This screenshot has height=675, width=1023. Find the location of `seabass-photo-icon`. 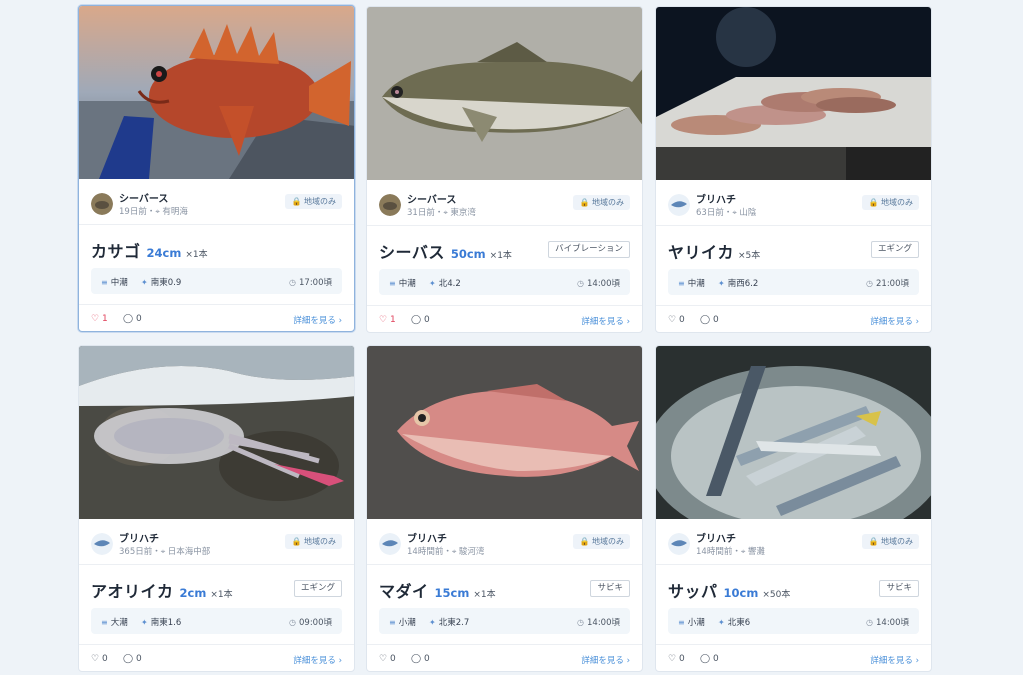

seabass-photo-icon is located at coordinates (504, 93).